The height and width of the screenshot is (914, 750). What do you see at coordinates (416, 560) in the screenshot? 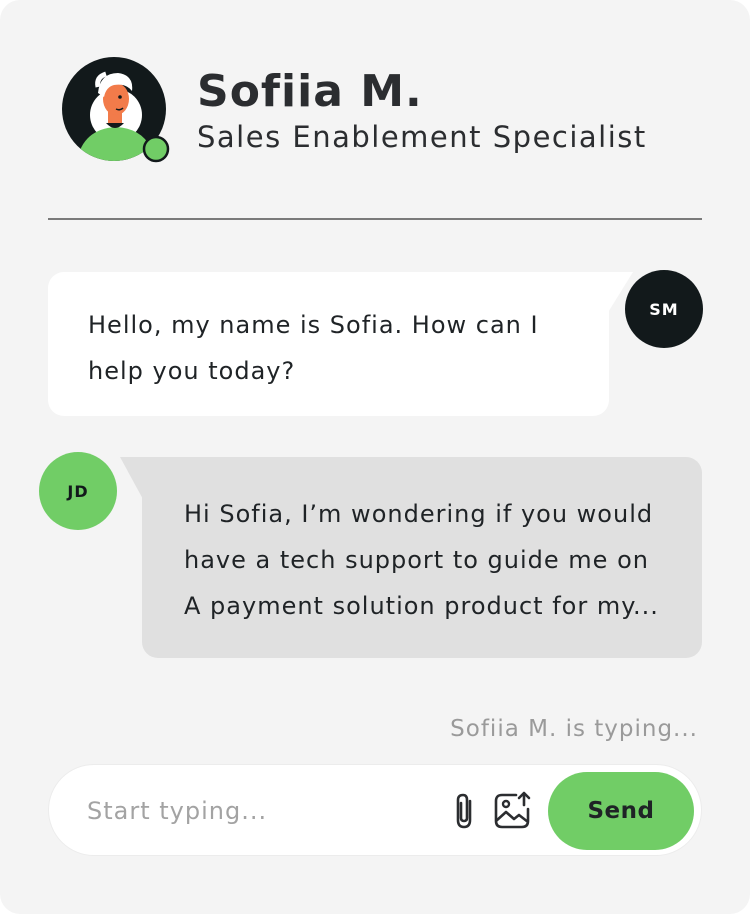
I see `message-line: have a tech support to guide me on` at bounding box center [416, 560].